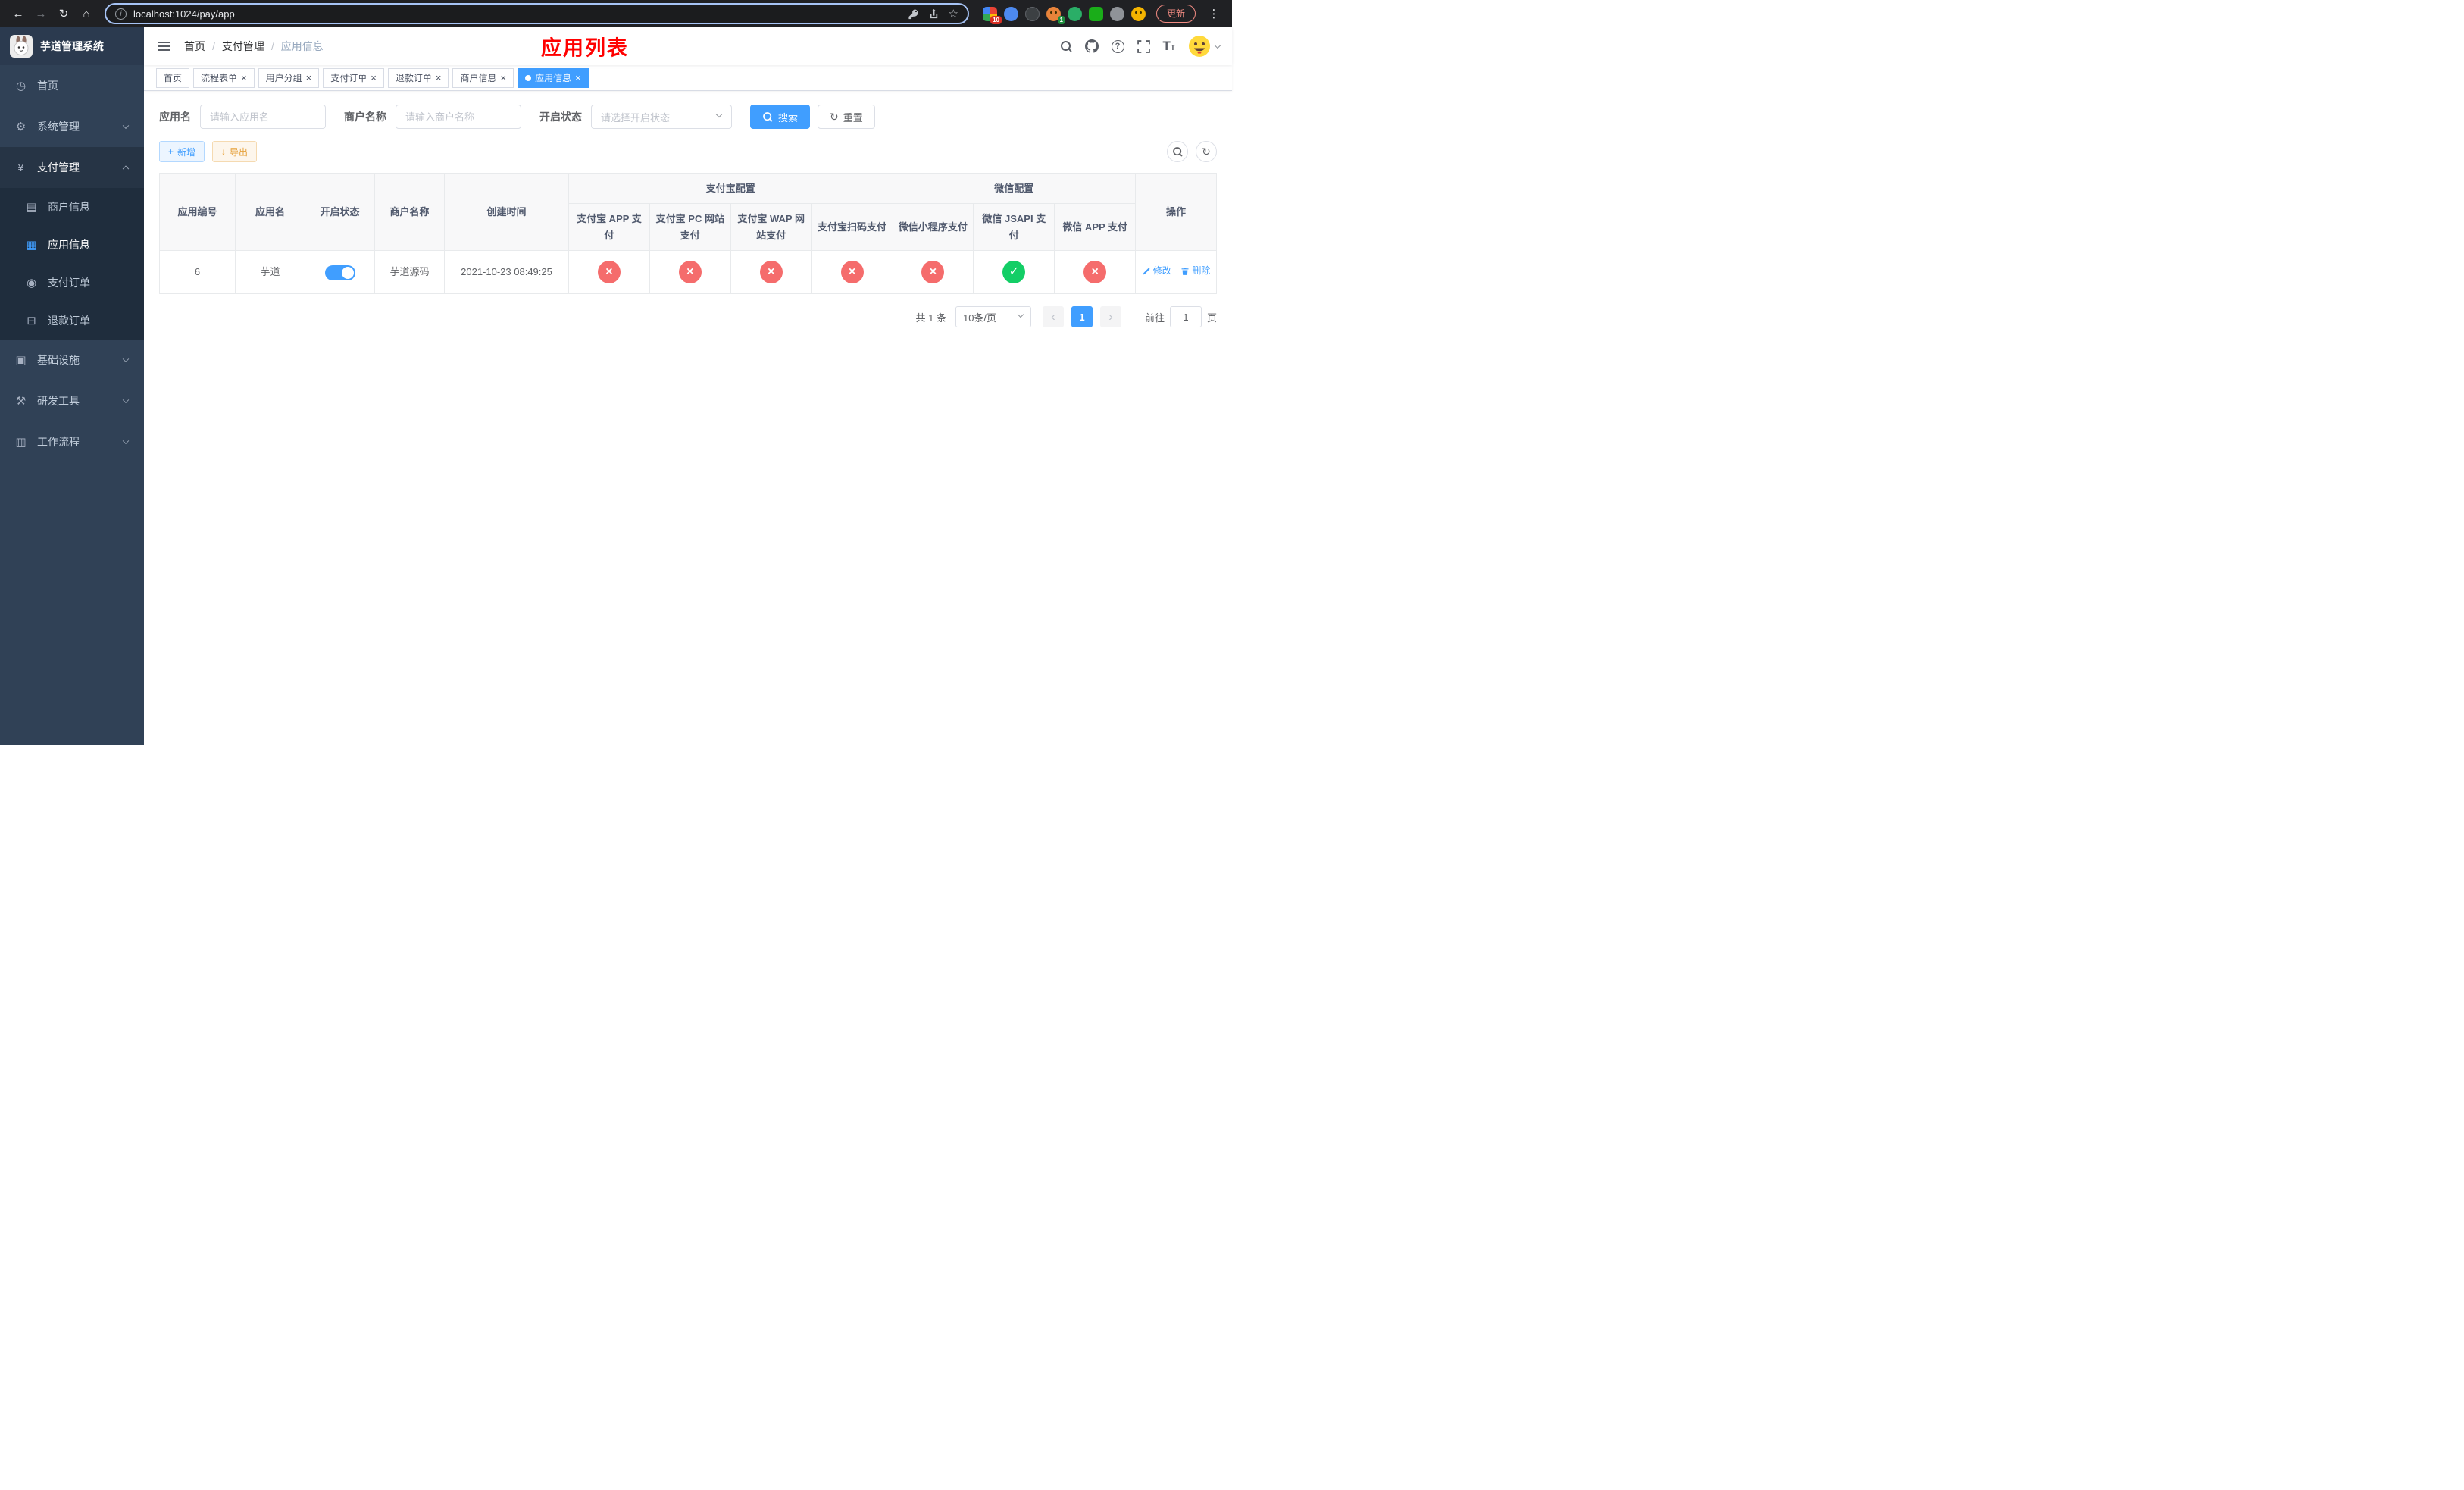  I want to click on sidebar-item-dev-tools: ⚒ 研发工具, so click(72, 401).